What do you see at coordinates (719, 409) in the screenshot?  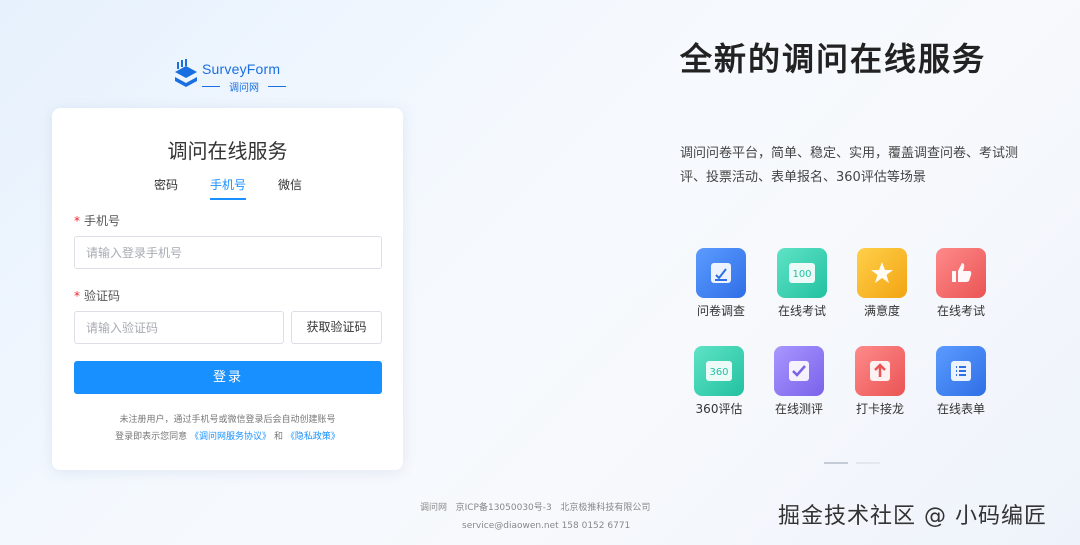 I see `feature-label: 360评估` at bounding box center [719, 409].